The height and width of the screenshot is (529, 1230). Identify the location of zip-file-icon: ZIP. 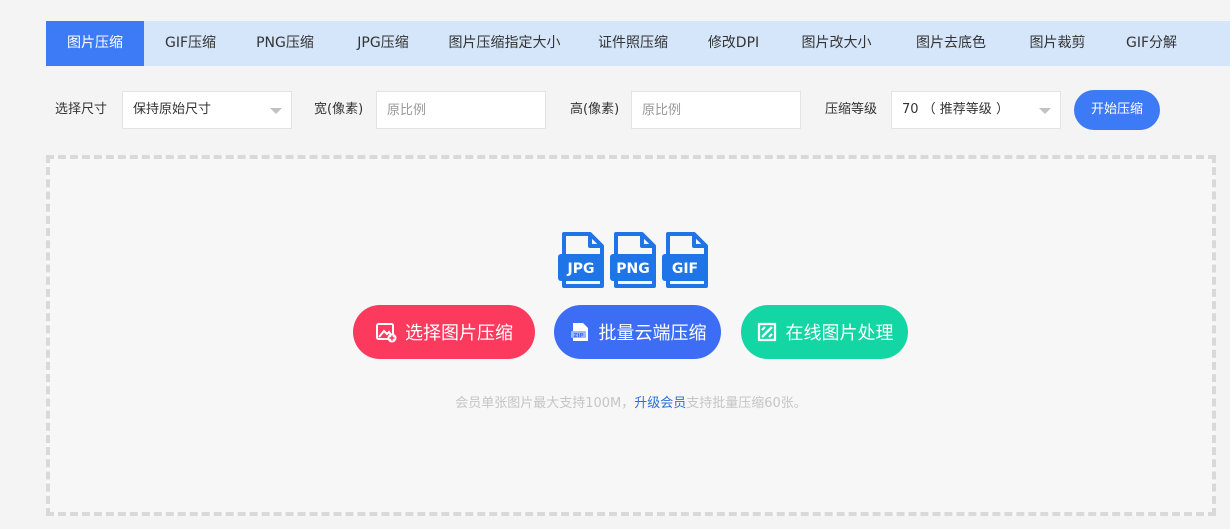
(579, 332).